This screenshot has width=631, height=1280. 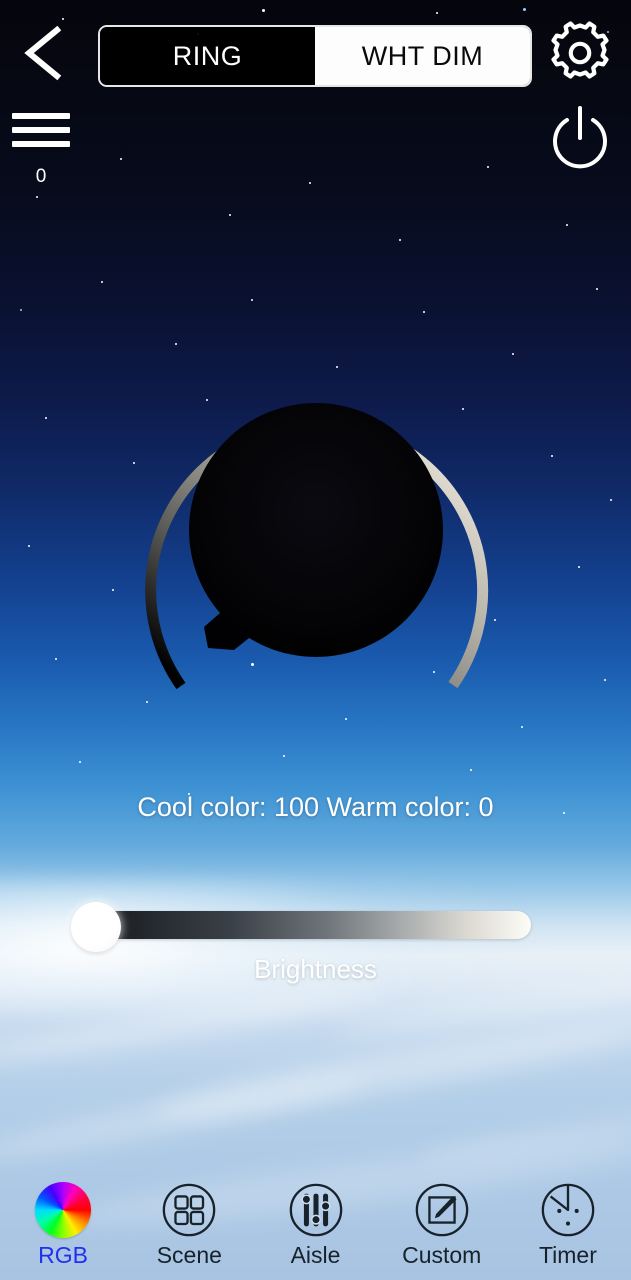 What do you see at coordinates (316, 530) in the screenshot?
I see `dial-knob` at bounding box center [316, 530].